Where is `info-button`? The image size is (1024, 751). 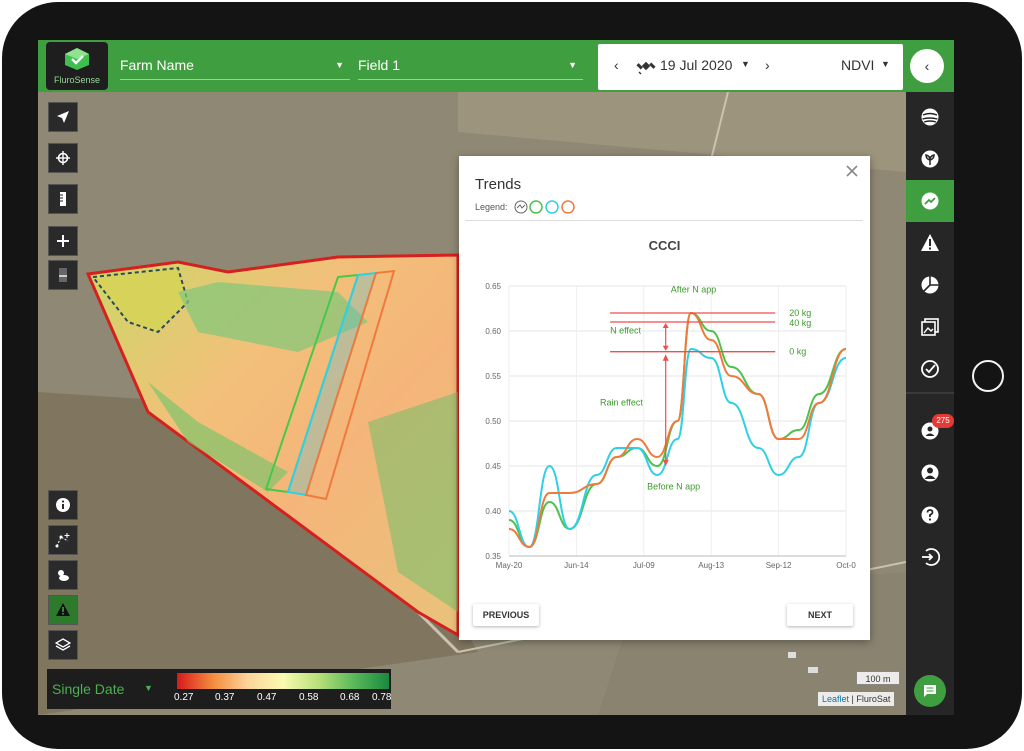
info-button is located at coordinates (63, 505).